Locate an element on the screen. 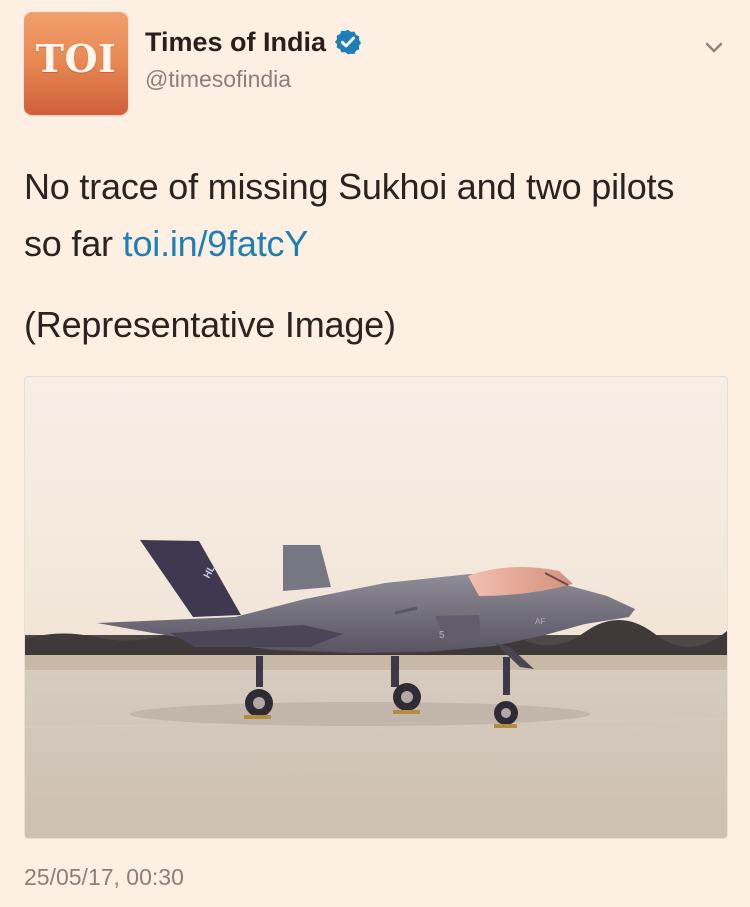 This screenshot has width=750, height=907. author-display-name: Times of India is located at coordinates (235, 42).